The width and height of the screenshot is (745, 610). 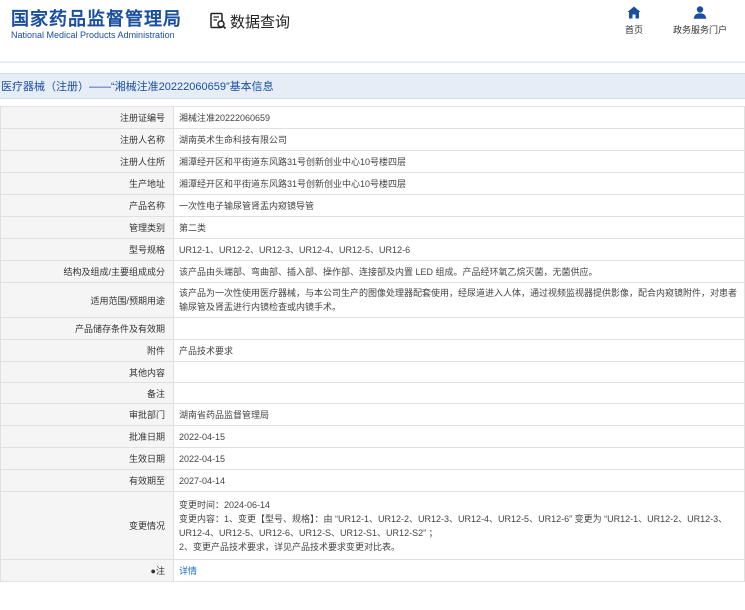 What do you see at coordinates (87, 480) in the screenshot?
I see `label-valid-until: 有效期至` at bounding box center [87, 480].